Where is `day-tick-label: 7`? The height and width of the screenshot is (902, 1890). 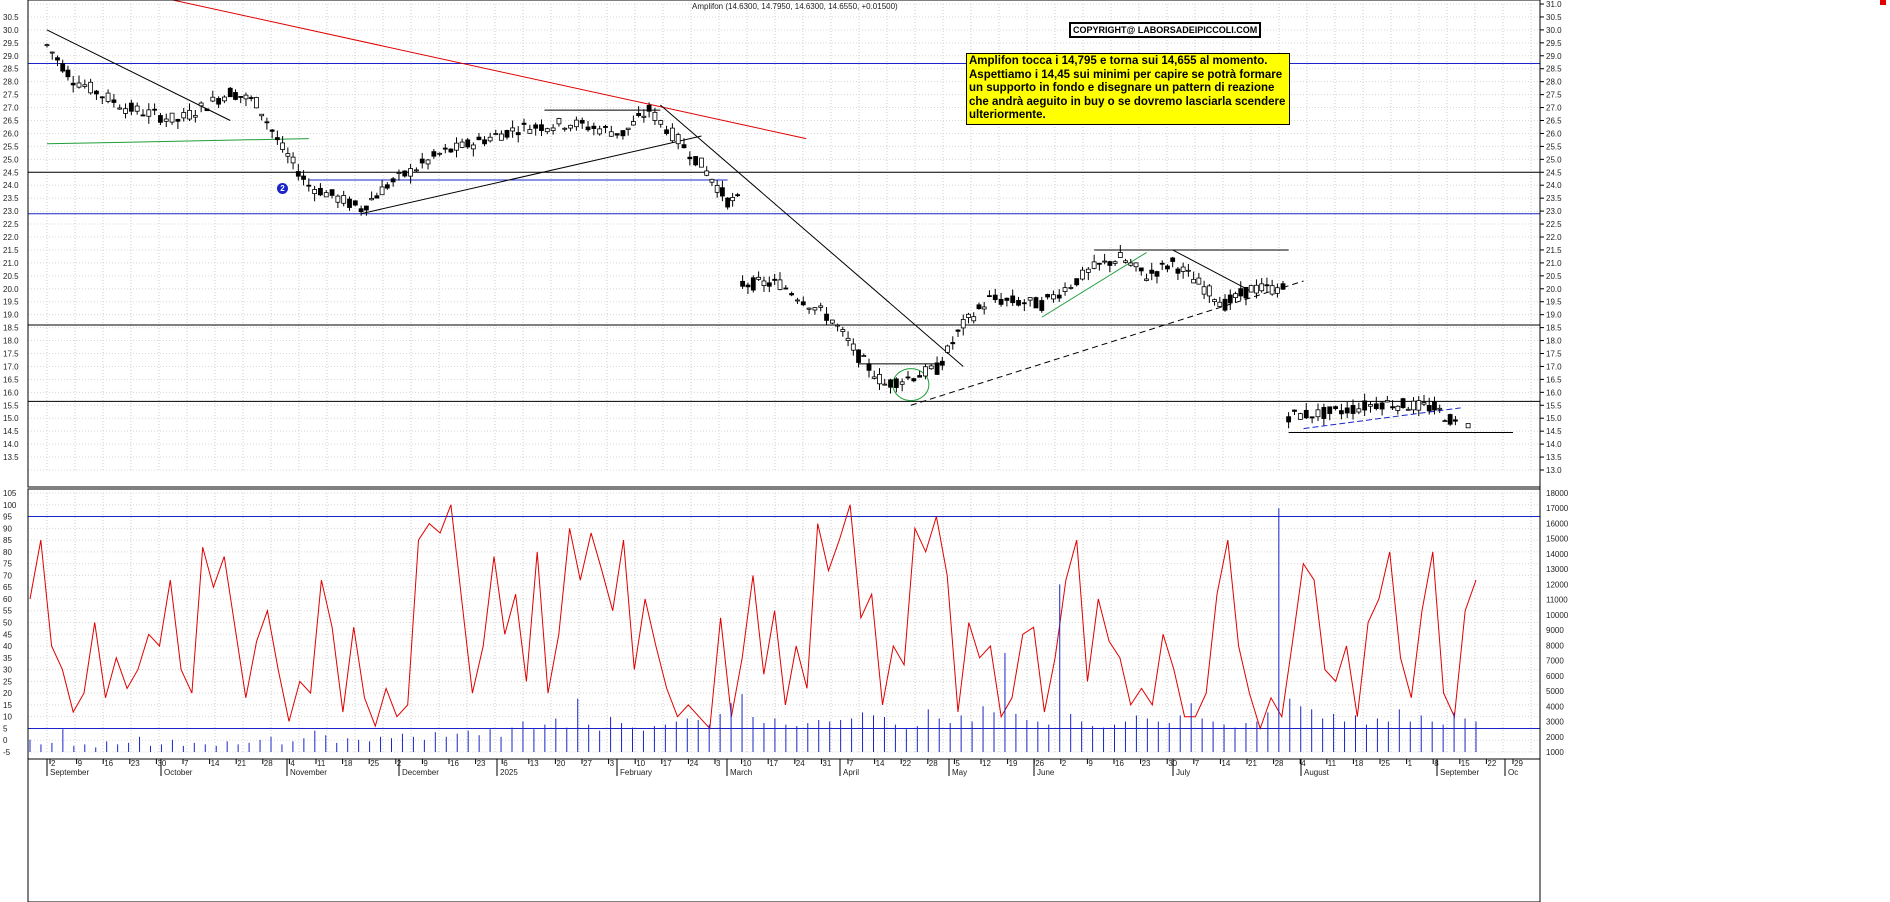
day-tick-label: 7 is located at coordinates (1197, 763).